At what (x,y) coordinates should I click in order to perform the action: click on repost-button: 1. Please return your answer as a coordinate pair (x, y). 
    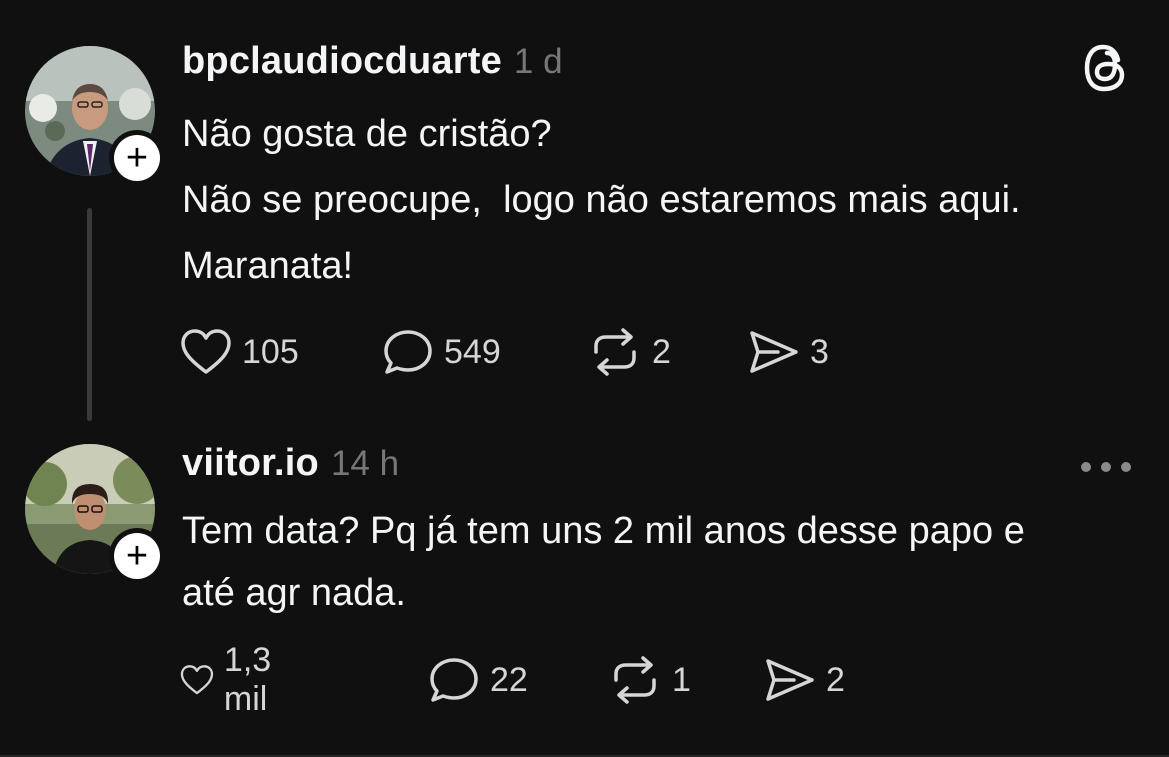
    Looking at the image, I should click on (649, 680).